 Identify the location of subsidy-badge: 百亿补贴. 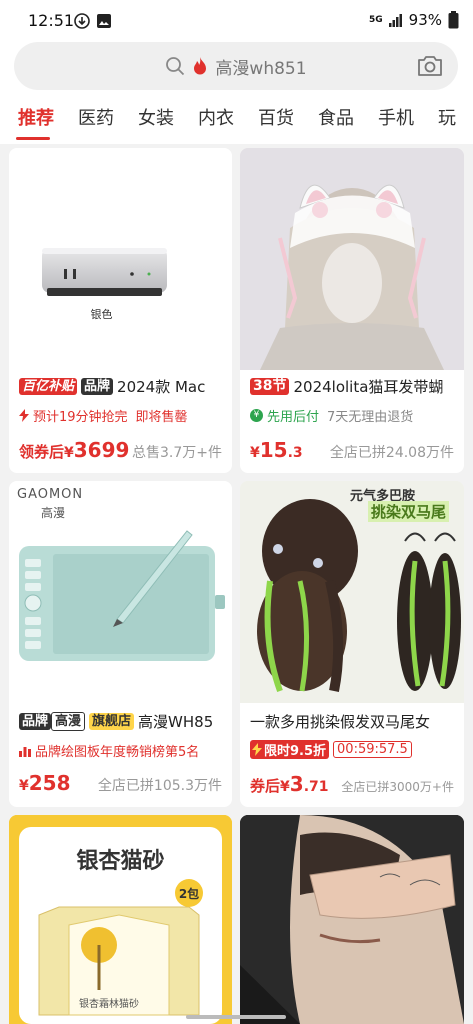
(48, 386).